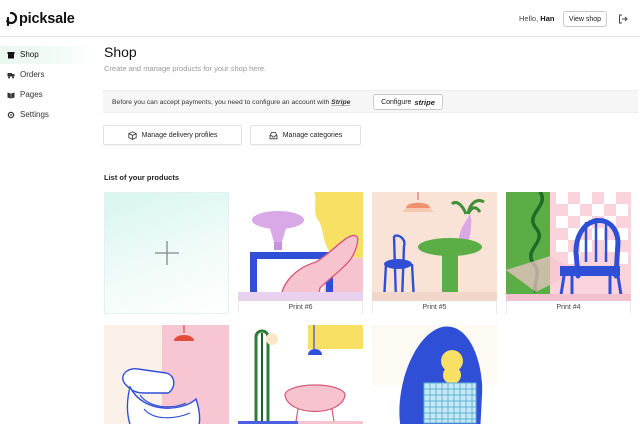 The width and height of the screenshot is (640, 424). I want to click on box-icon, so click(132, 135).